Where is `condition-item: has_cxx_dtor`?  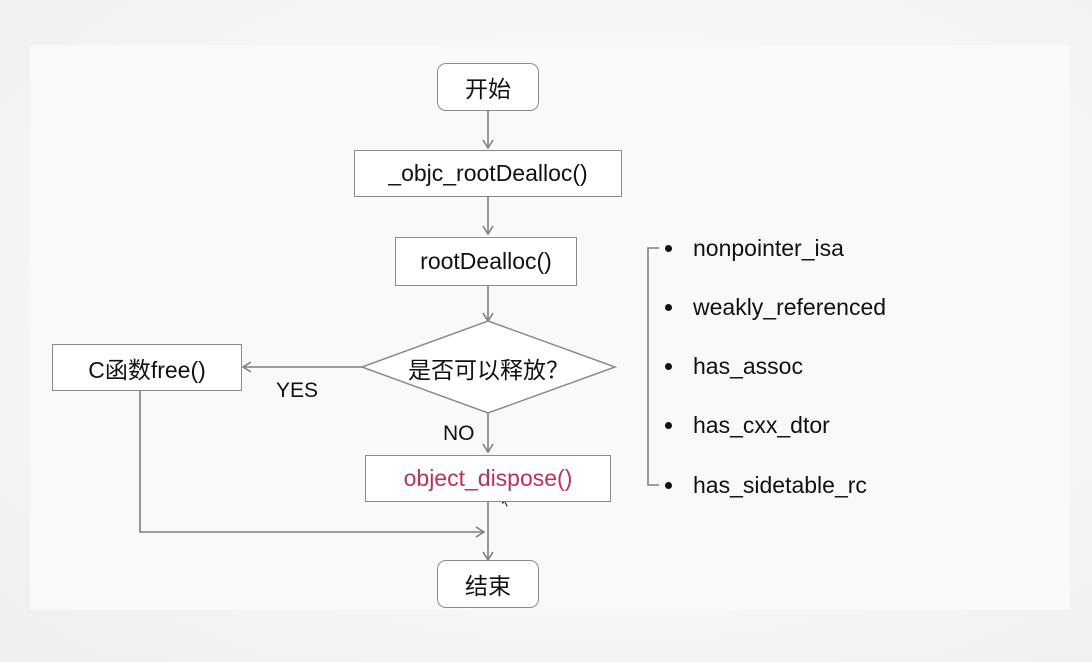
condition-item: has_cxx_dtor is located at coordinates (747, 425).